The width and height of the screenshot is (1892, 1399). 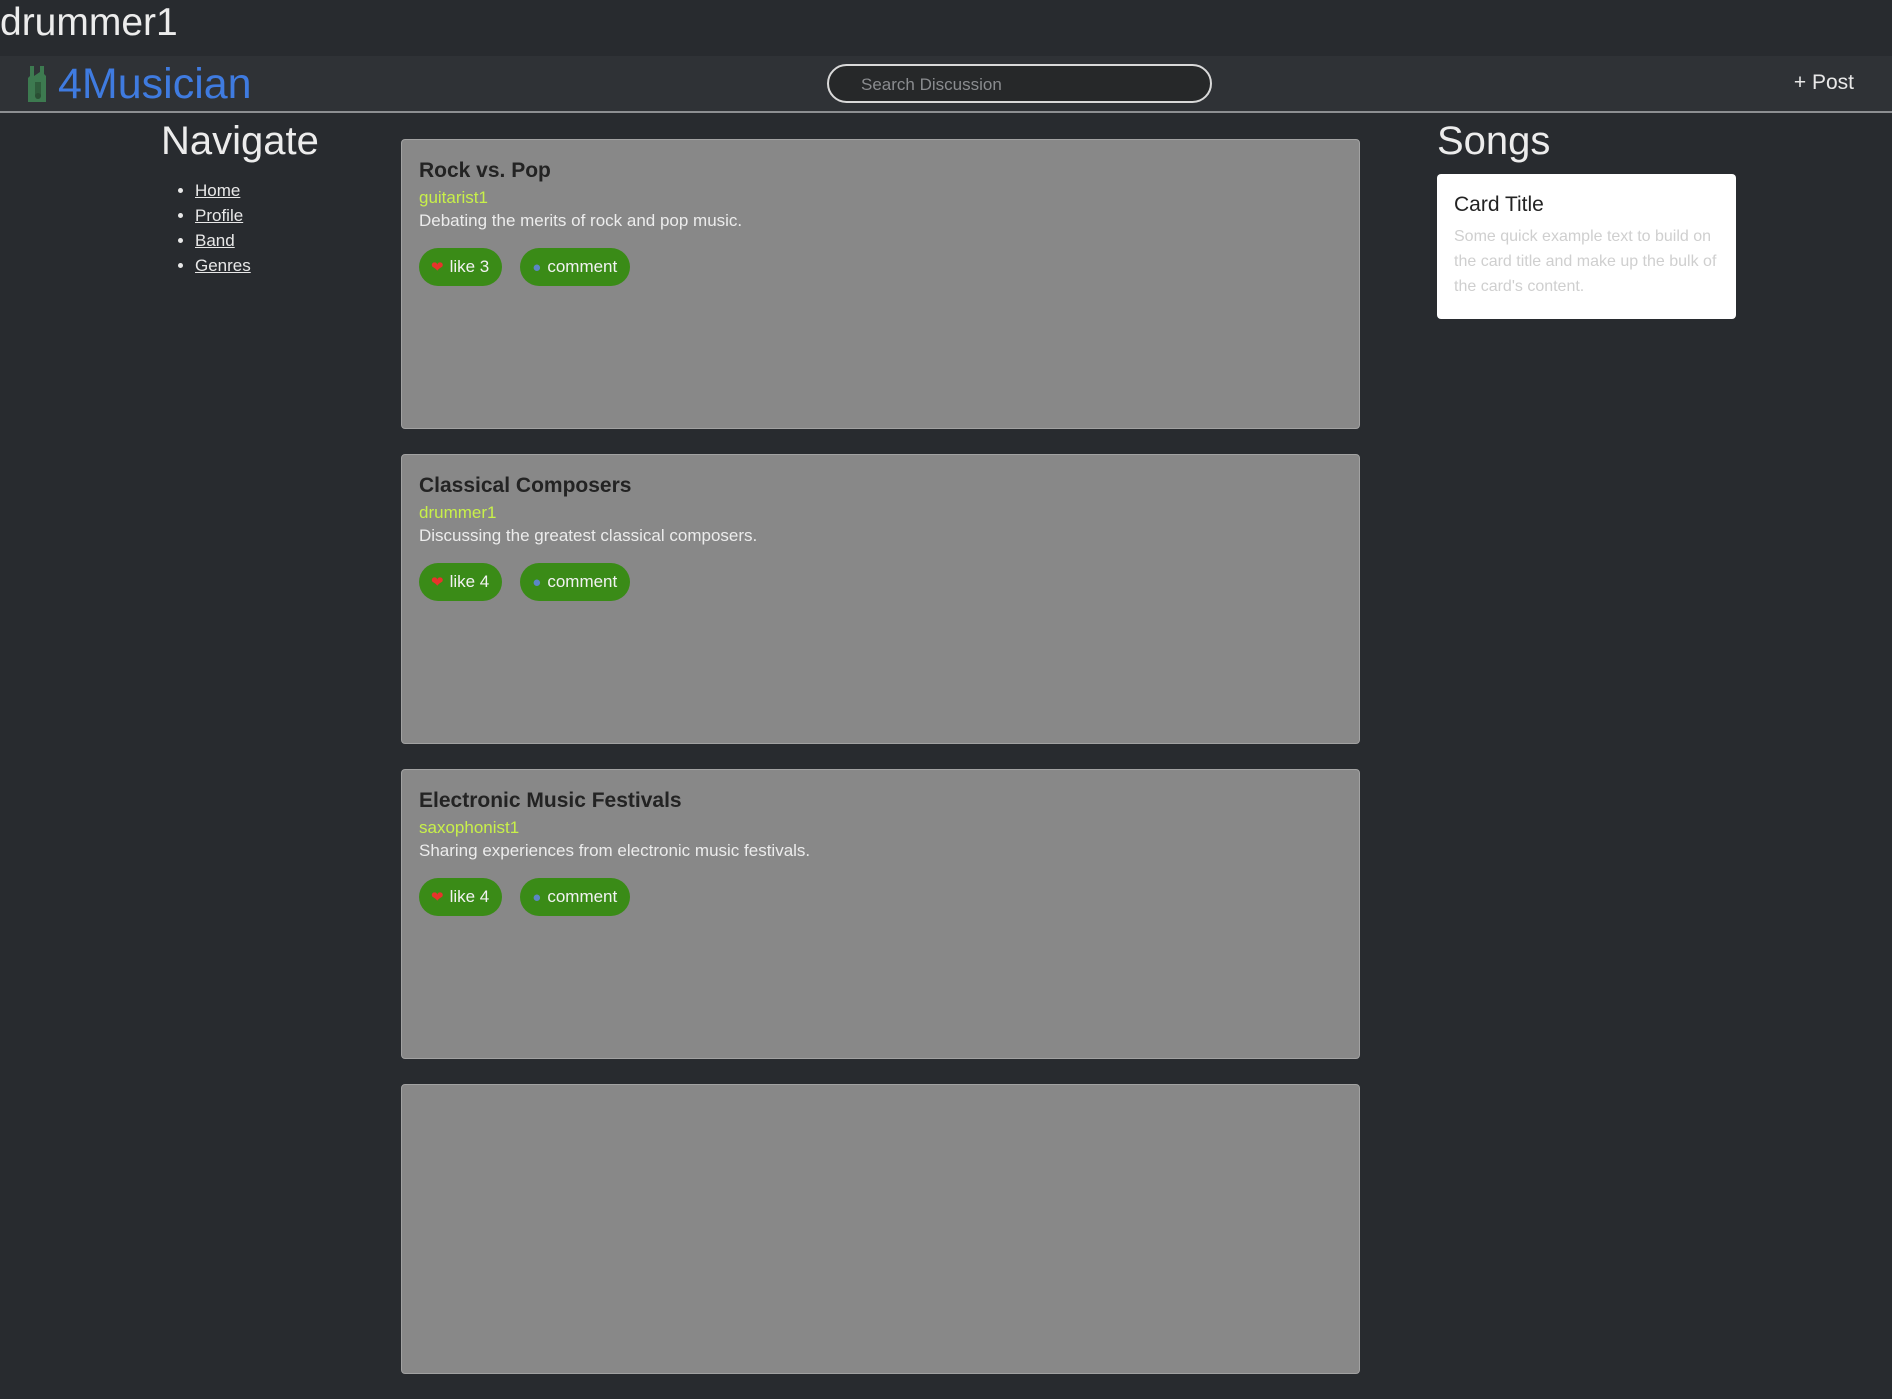 I want to click on new-post-button: + Post, so click(x=1824, y=83).